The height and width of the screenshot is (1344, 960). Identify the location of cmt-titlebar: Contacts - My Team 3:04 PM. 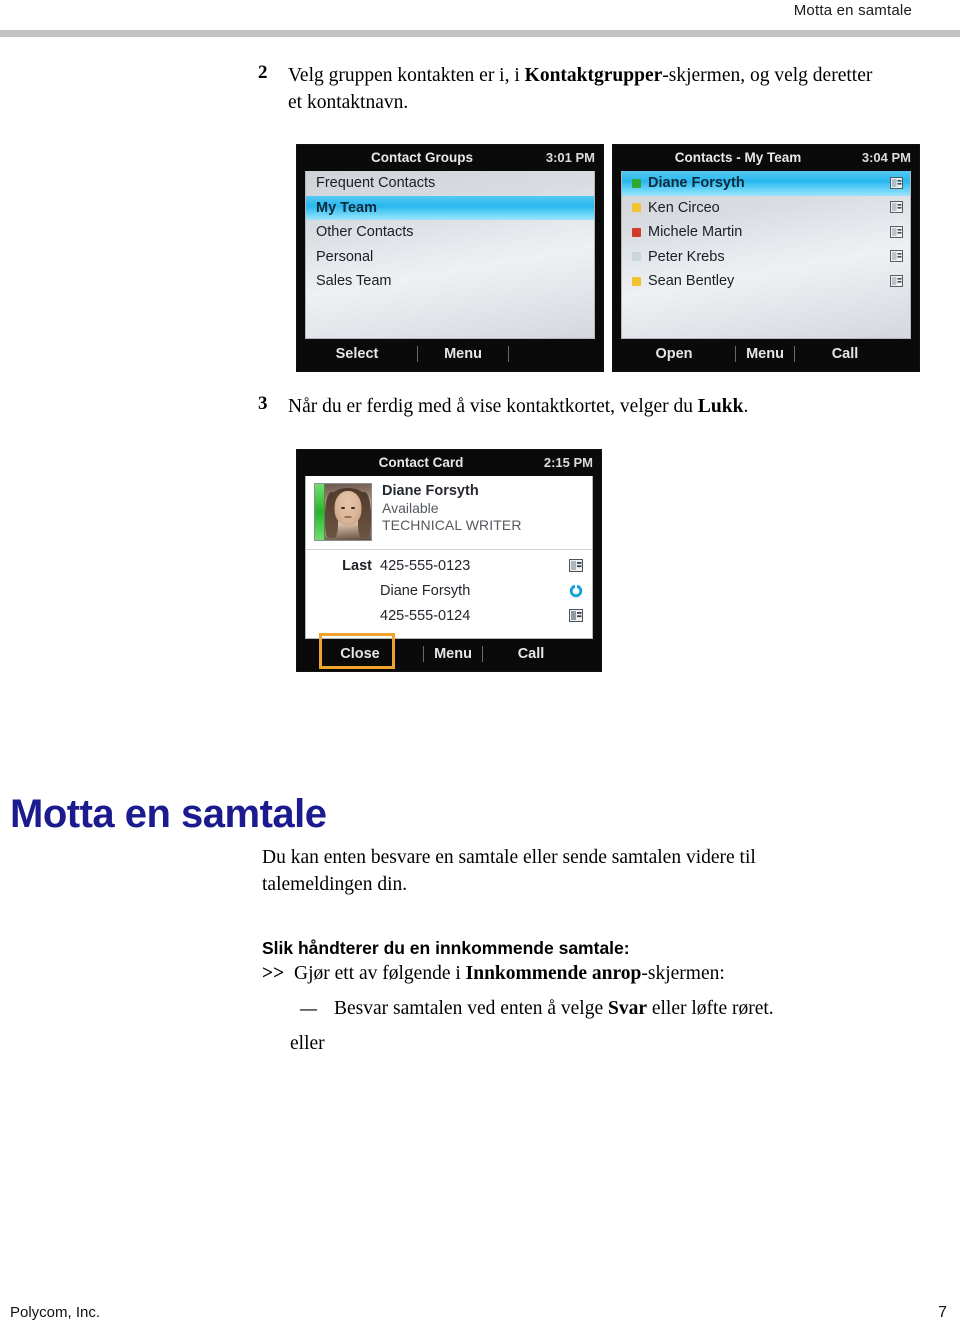
(766, 158).